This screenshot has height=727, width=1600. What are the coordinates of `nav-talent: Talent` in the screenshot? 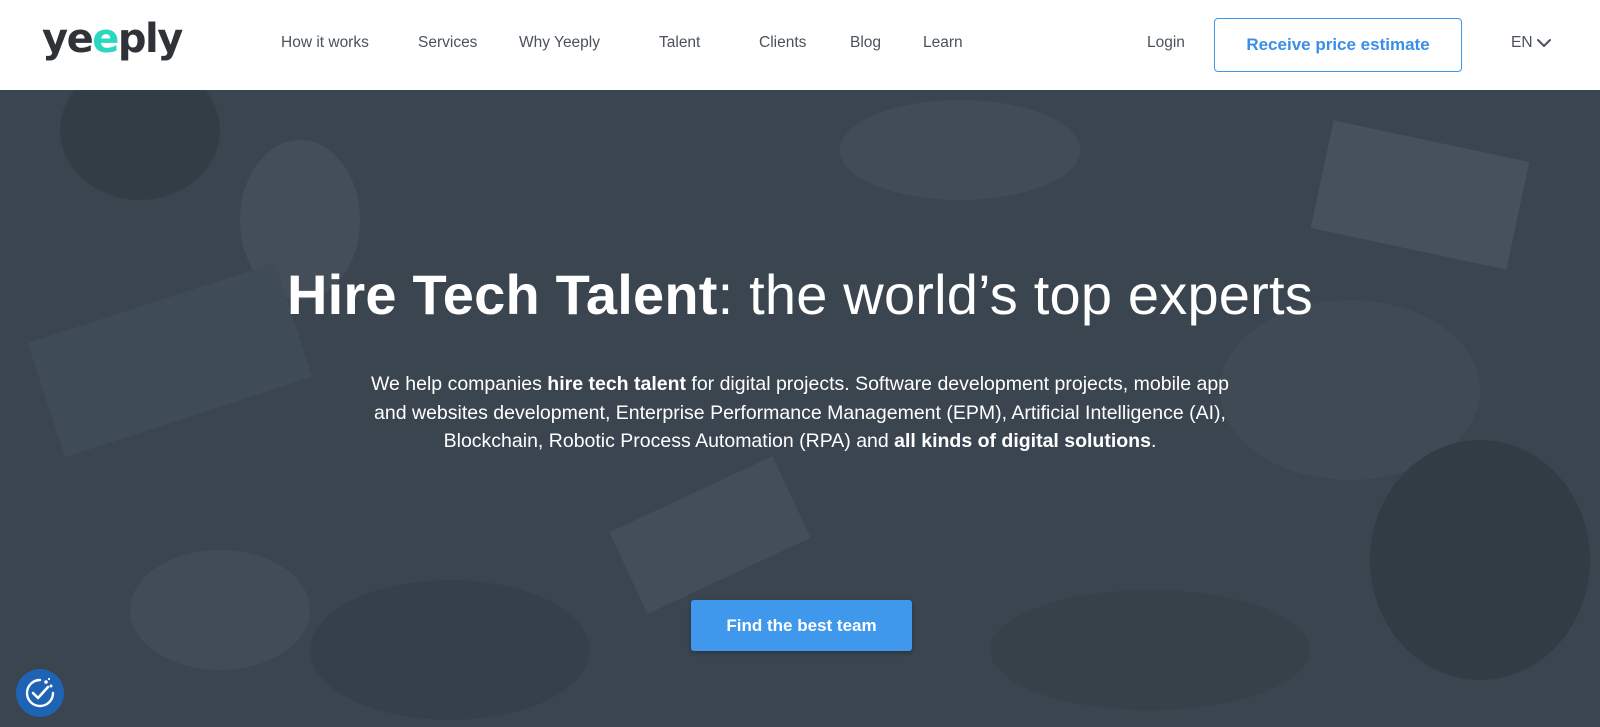 It's located at (679, 43).